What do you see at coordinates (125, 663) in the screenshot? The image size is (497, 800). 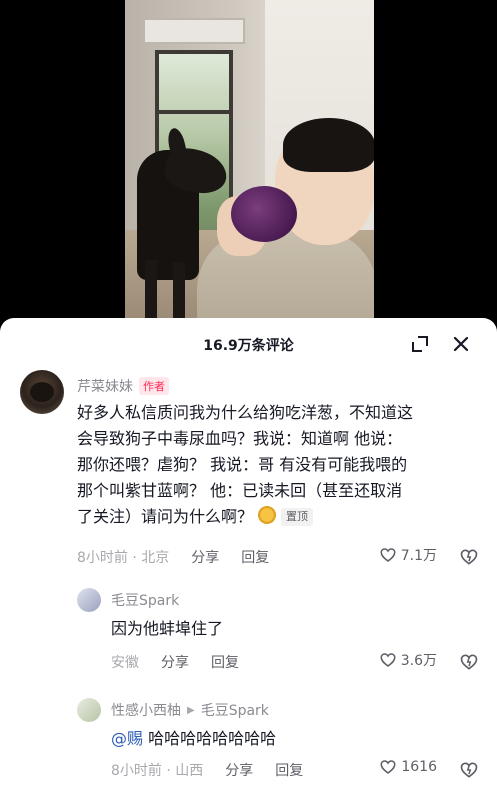 I see `reply-location: 安徽` at bounding box center [125, 663].